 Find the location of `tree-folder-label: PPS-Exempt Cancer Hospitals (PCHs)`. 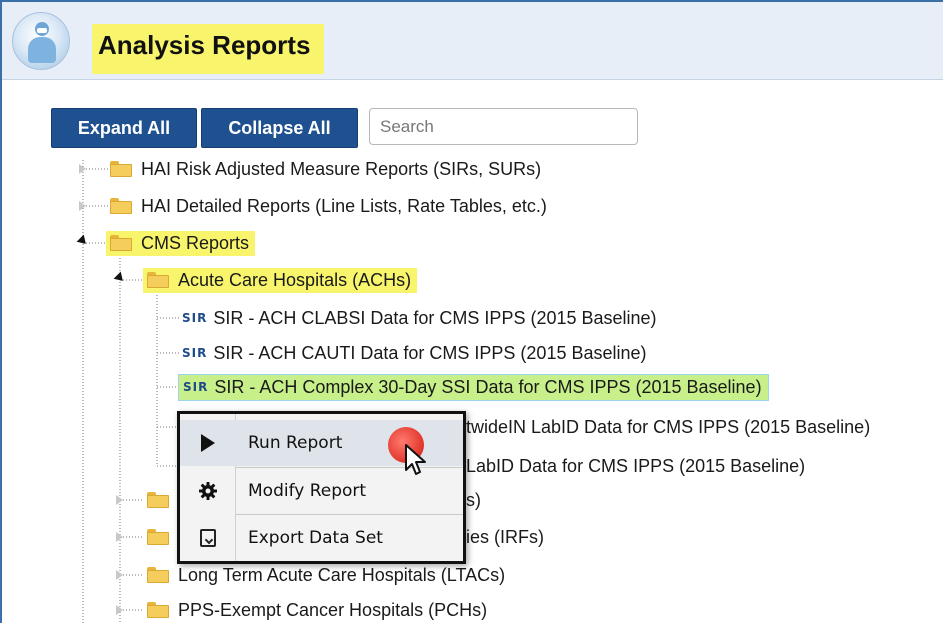

tree-folder-label: PPS-Exempt Cancer Hospitals (PCHs) is located at coordinates (333, 609).